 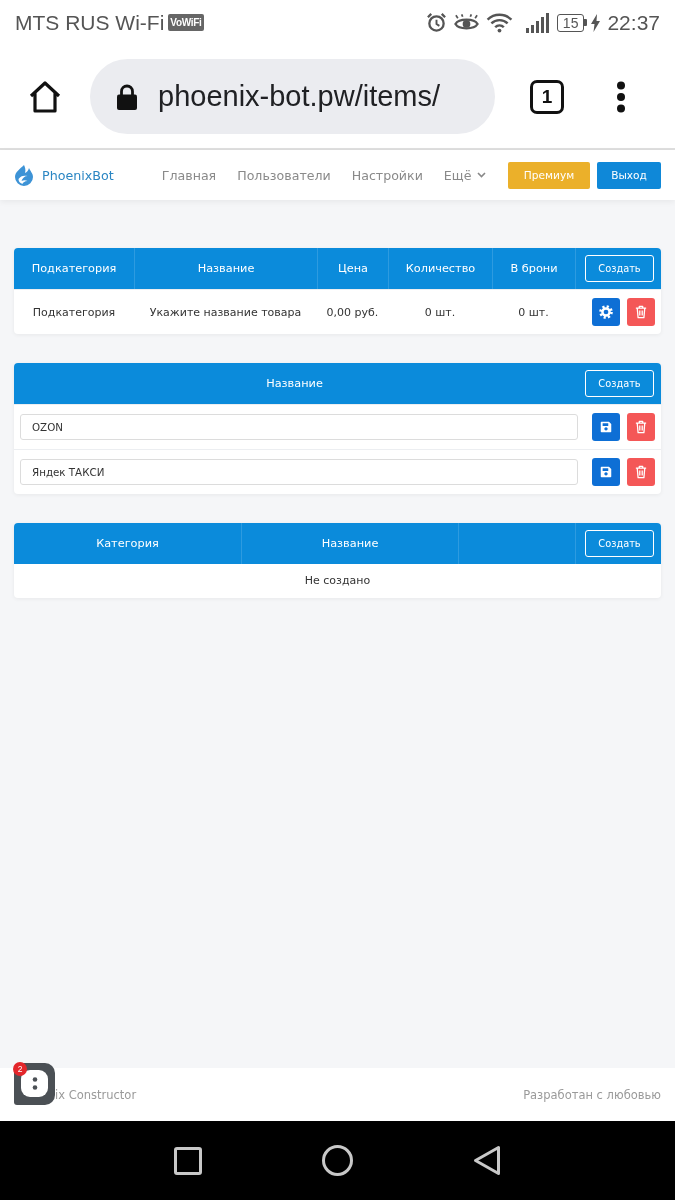 What do you see at coordinates (299, 427) in the screenshot?
I see `name-input: OZON` at bounding box center [299, 427].